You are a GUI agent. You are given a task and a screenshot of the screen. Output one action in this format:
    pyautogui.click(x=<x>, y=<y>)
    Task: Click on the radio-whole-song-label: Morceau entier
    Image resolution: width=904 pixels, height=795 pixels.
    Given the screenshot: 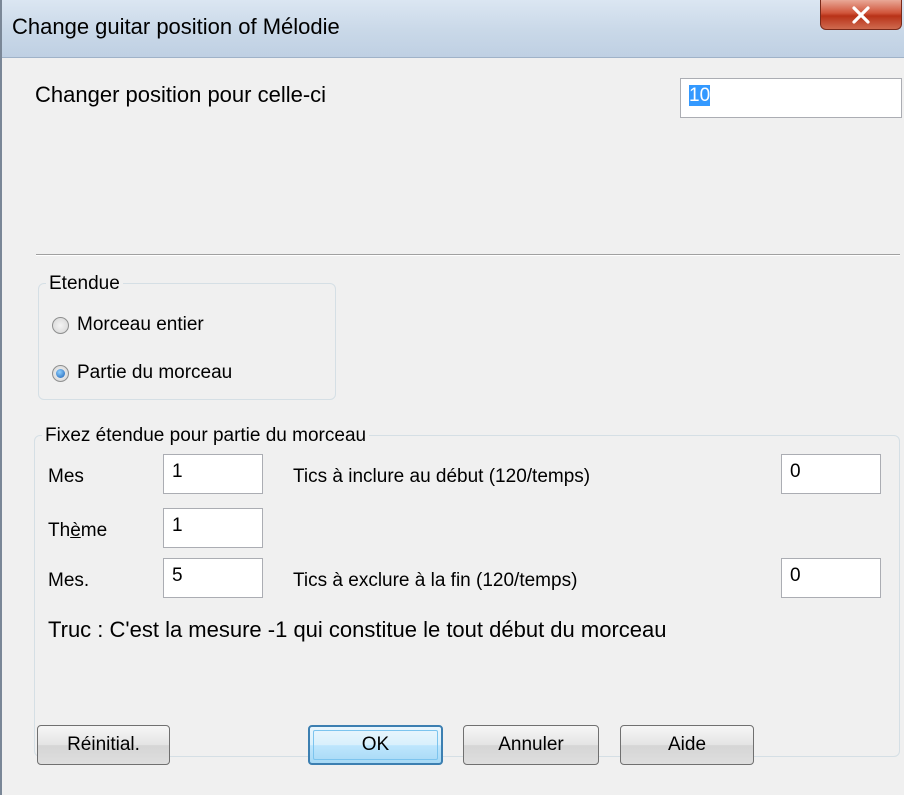 What is the action you would take?
    pyautogui.click(x=140, y=324)
    